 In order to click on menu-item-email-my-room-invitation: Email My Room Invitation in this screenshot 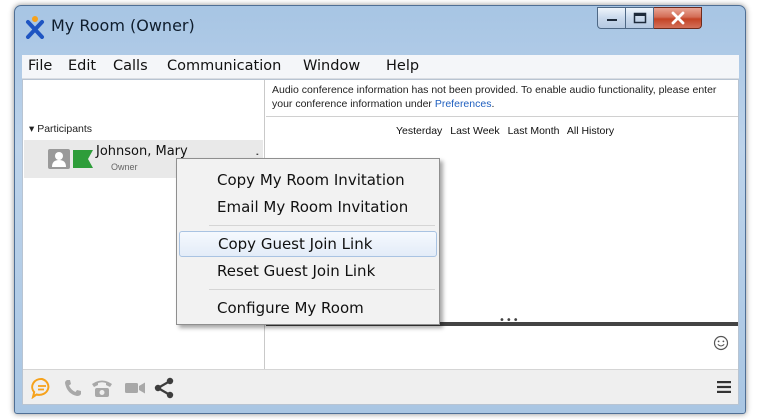, I will do `click(308, 207)`.